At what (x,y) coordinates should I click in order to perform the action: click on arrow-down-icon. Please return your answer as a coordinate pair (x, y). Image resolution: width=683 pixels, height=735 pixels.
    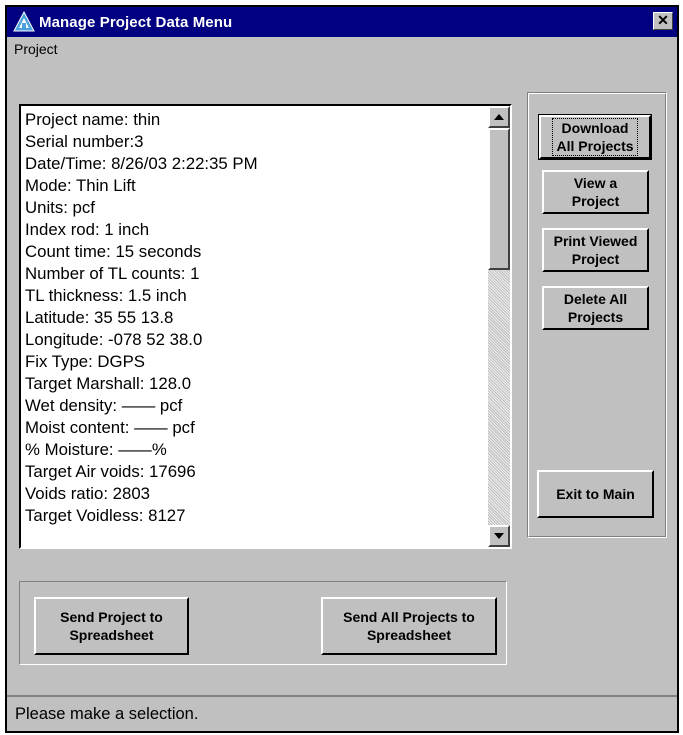
    Looking at the image, I should click on (499, 535).